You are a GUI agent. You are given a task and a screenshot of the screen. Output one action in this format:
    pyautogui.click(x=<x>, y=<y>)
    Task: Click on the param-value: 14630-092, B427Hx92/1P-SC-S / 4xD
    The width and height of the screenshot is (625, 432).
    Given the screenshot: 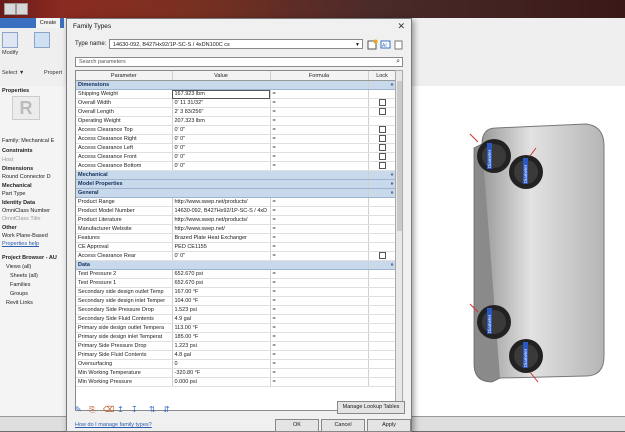 What is the action you would take?
    pyautogui.click(x=221, y=211)
    